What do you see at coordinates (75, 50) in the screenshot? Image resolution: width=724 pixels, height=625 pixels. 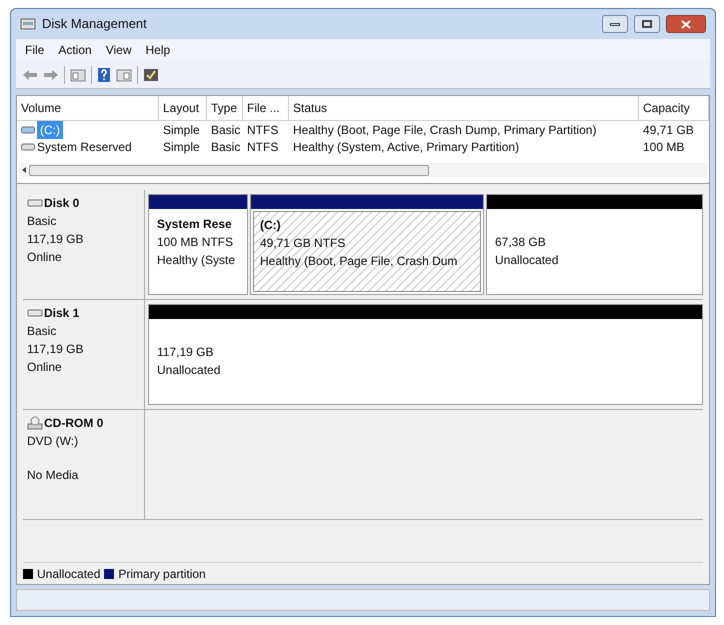 I see `menu-item: Action` at bounding box center [75, 50].